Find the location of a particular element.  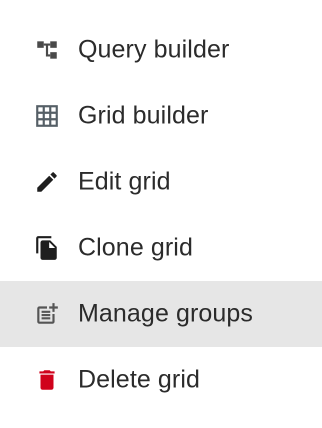

grid-icon is located at coordinates (47, 116).